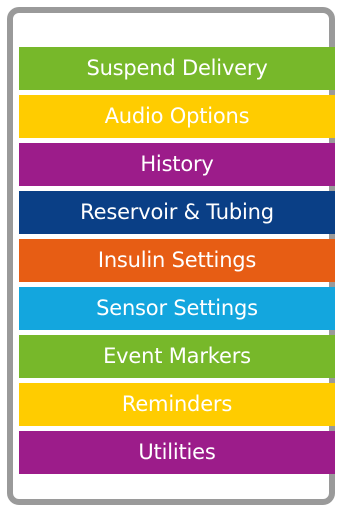 The width and height of the screenshot is (338, 508). I want to click on menu-item-label: Utilities, so click(177, 452).